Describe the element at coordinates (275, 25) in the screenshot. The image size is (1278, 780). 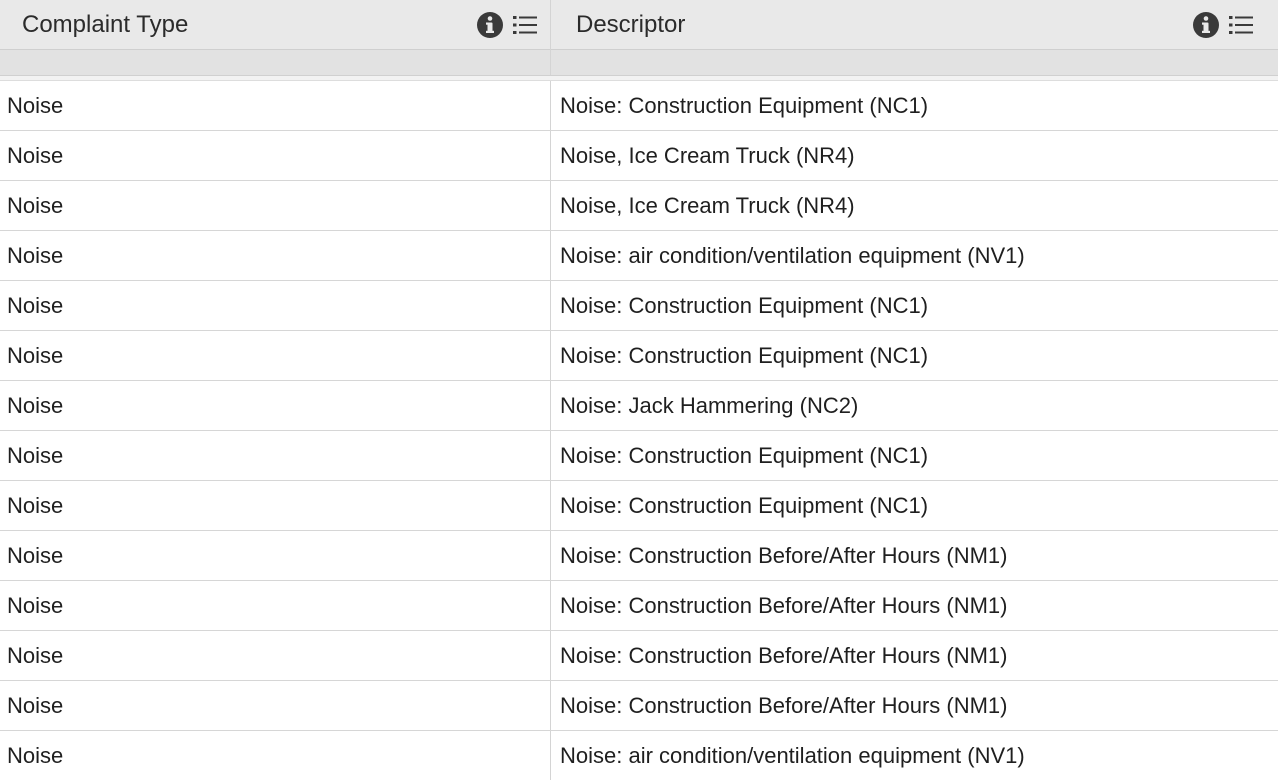
I see `column-header-complaint-type: Complaint Type` at that location.